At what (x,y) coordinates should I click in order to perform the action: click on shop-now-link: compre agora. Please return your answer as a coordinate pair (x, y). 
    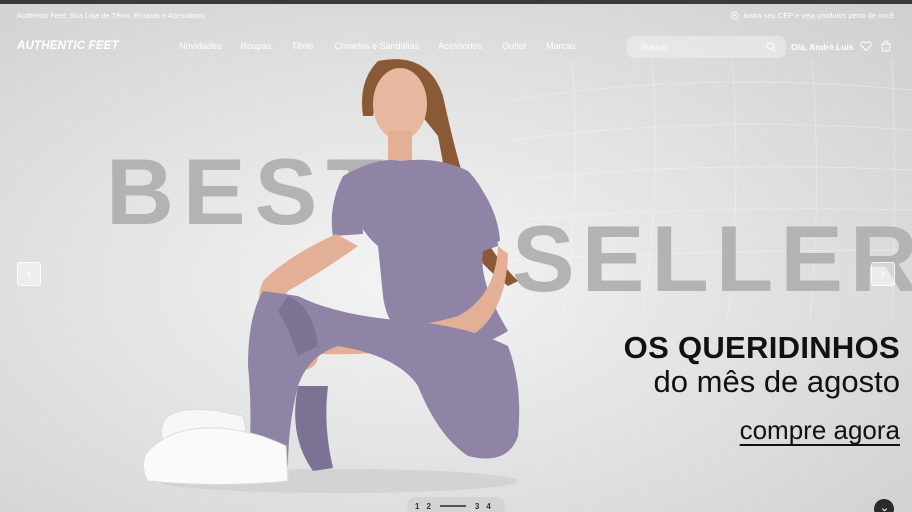
    Looking at the image, I should click on (820, 430).